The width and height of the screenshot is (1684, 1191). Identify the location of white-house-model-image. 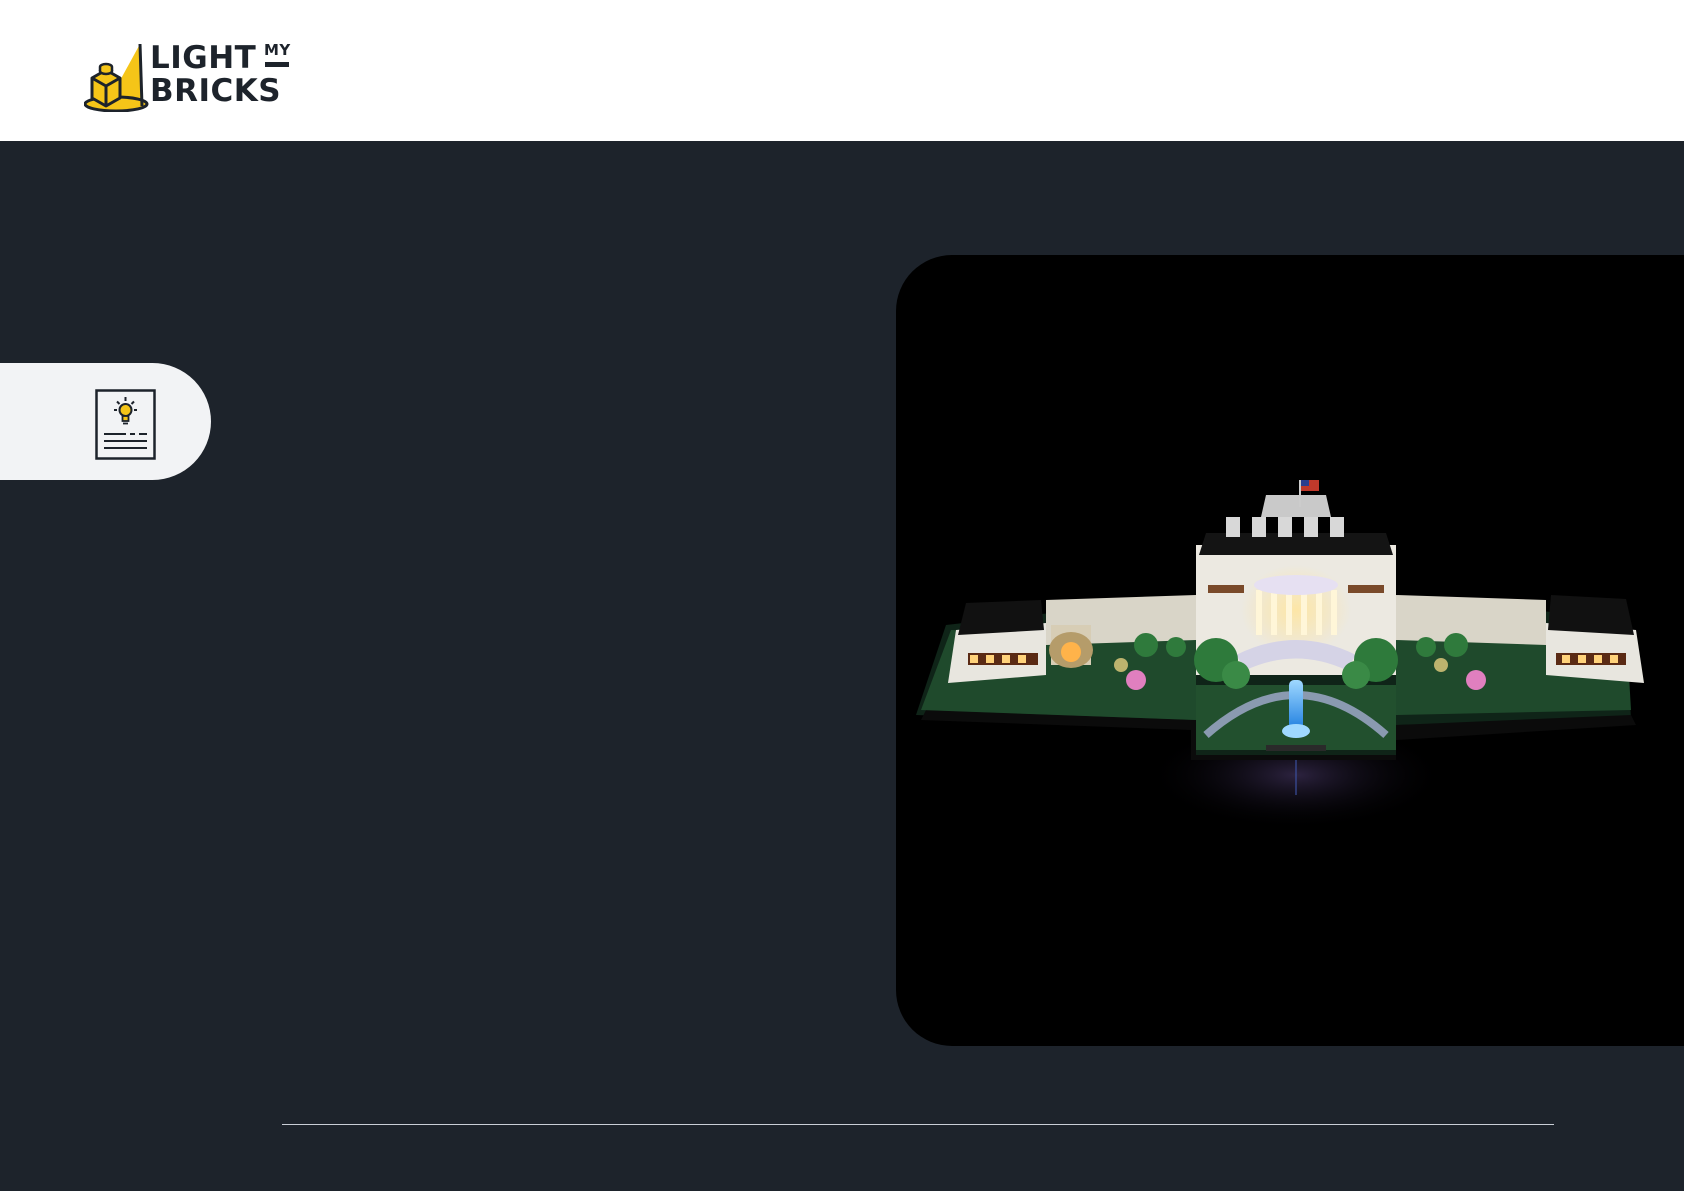
(1280, 655).